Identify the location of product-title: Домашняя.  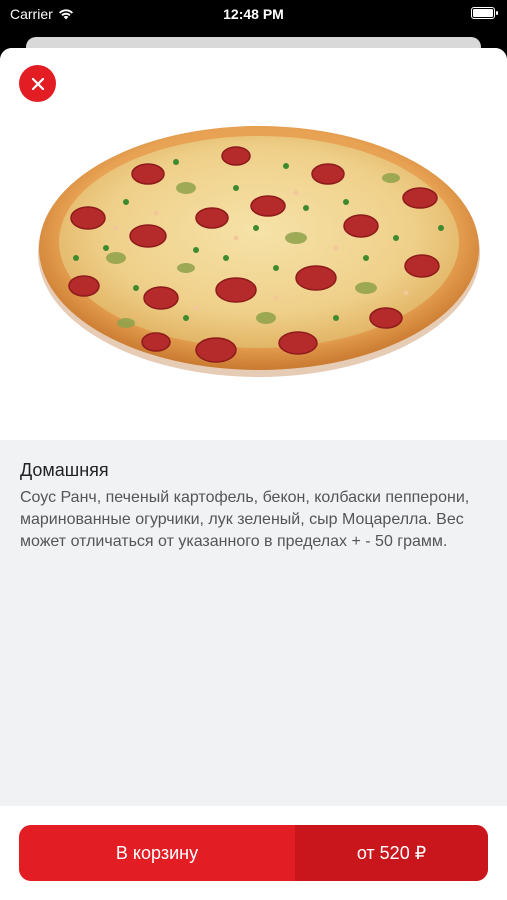
(64, 470).